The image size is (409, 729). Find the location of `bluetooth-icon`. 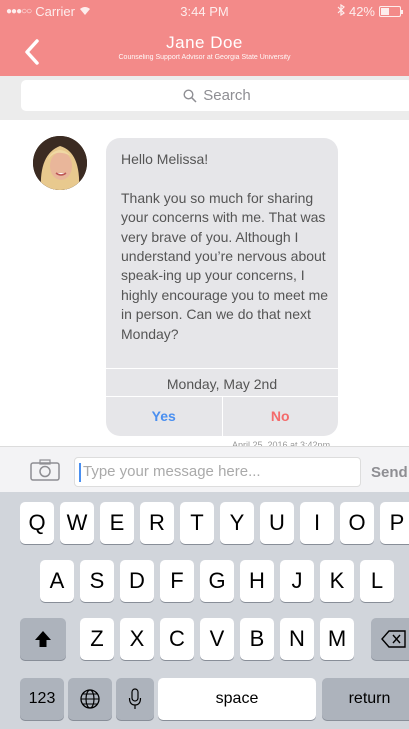

bluetooth-icon is located at coordinates (341, 11).